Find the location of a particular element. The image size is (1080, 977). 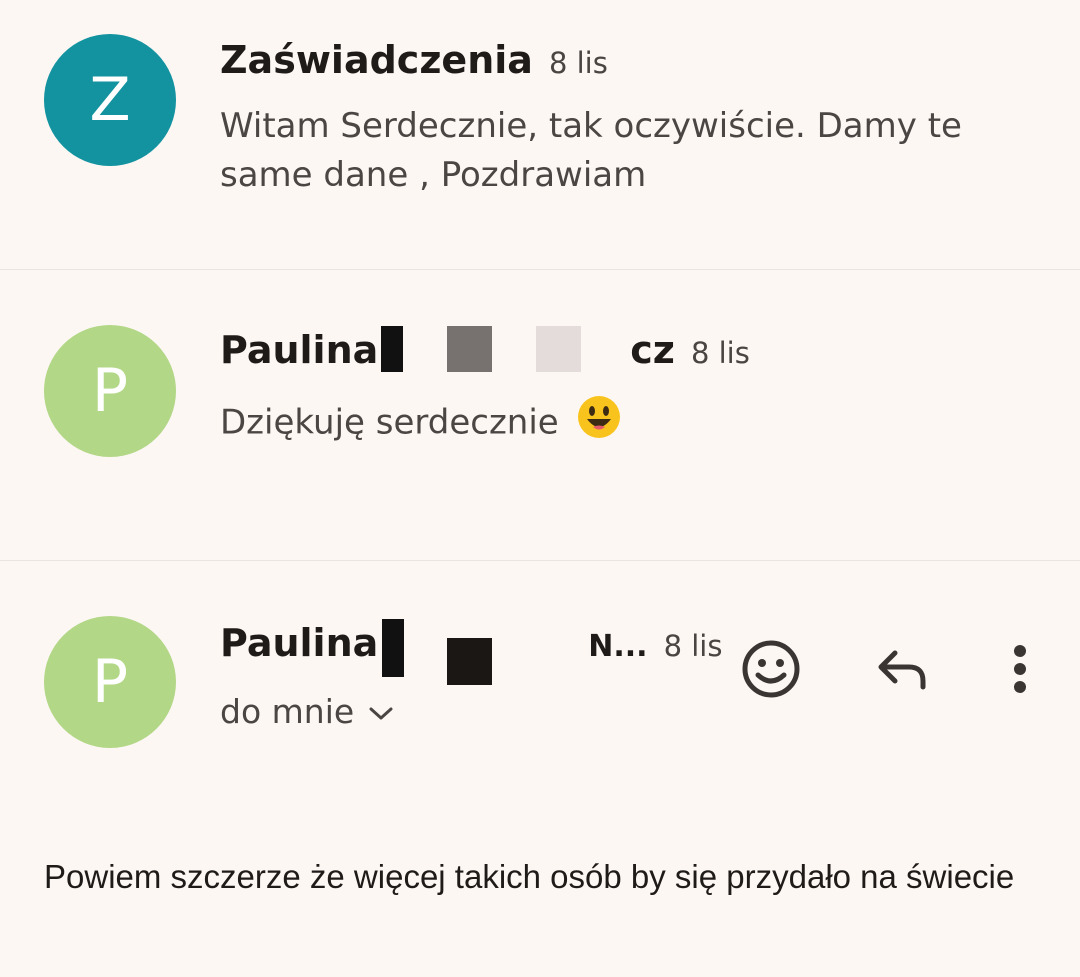

grinning-face-icon is located at coordinates (599, 424).